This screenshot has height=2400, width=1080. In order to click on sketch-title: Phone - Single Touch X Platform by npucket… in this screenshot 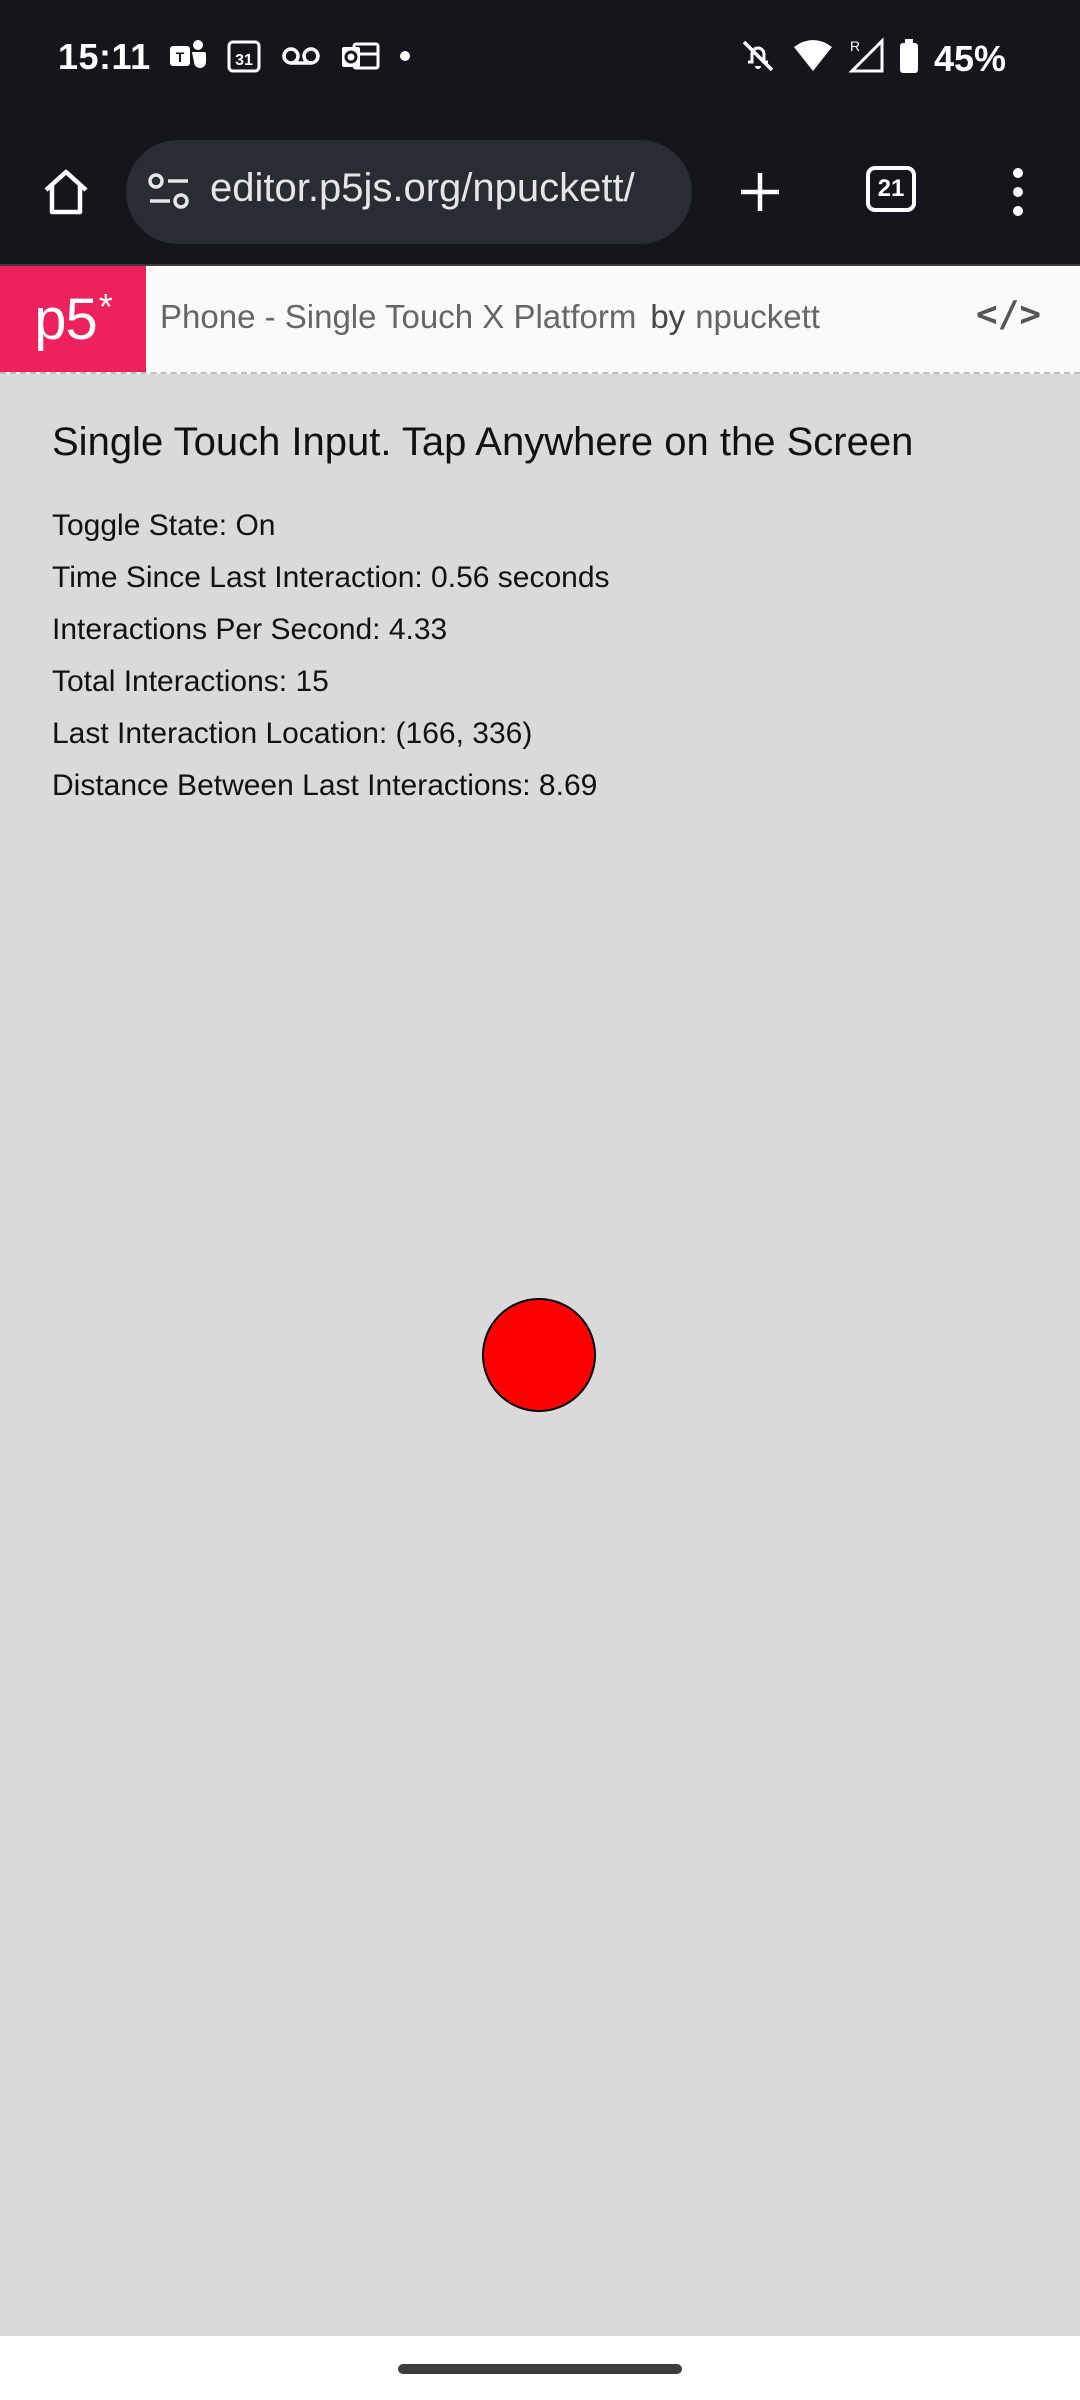, I will do `click(490, 317)`.